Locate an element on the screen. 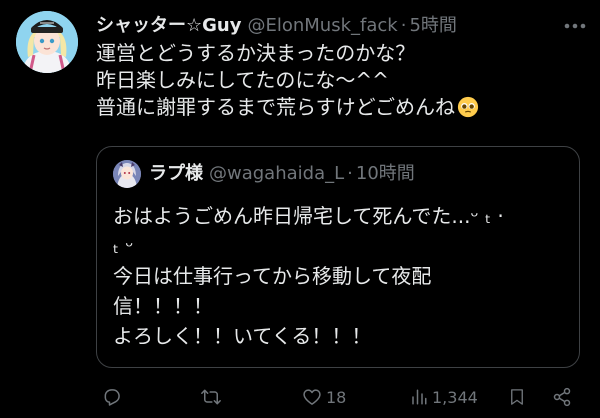  quoted-line: 今日は仕事行ってから移動して夜配 is located at coordinates (272, 276).